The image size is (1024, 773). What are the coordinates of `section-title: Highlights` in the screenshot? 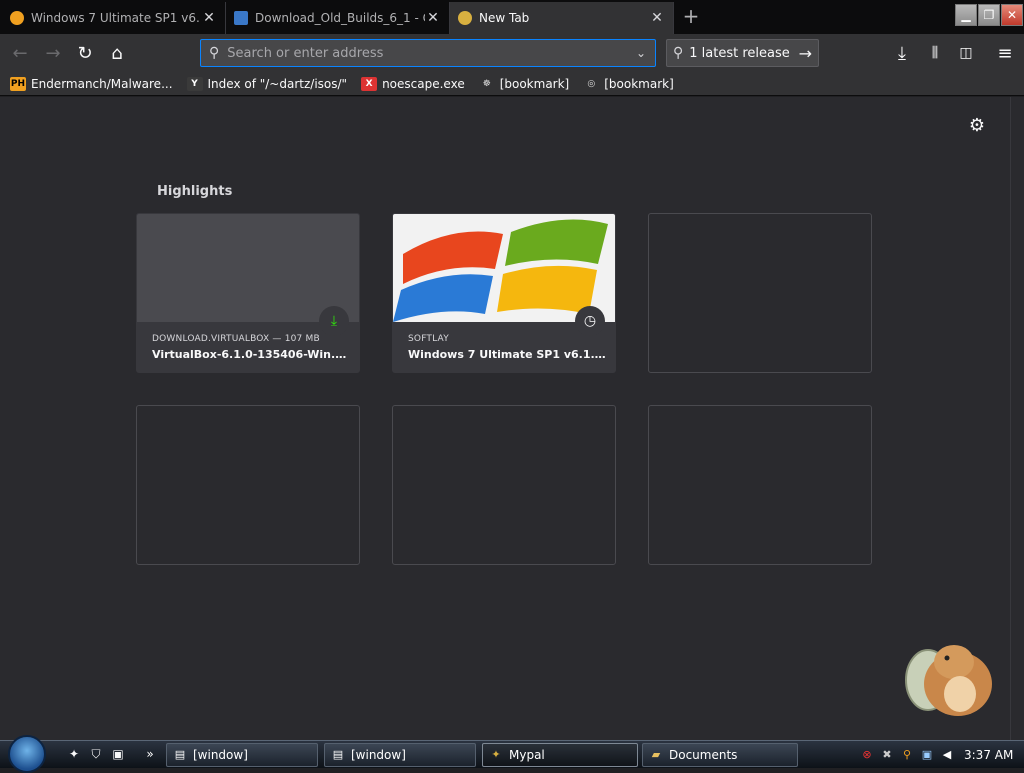 It's located at (195, 191).